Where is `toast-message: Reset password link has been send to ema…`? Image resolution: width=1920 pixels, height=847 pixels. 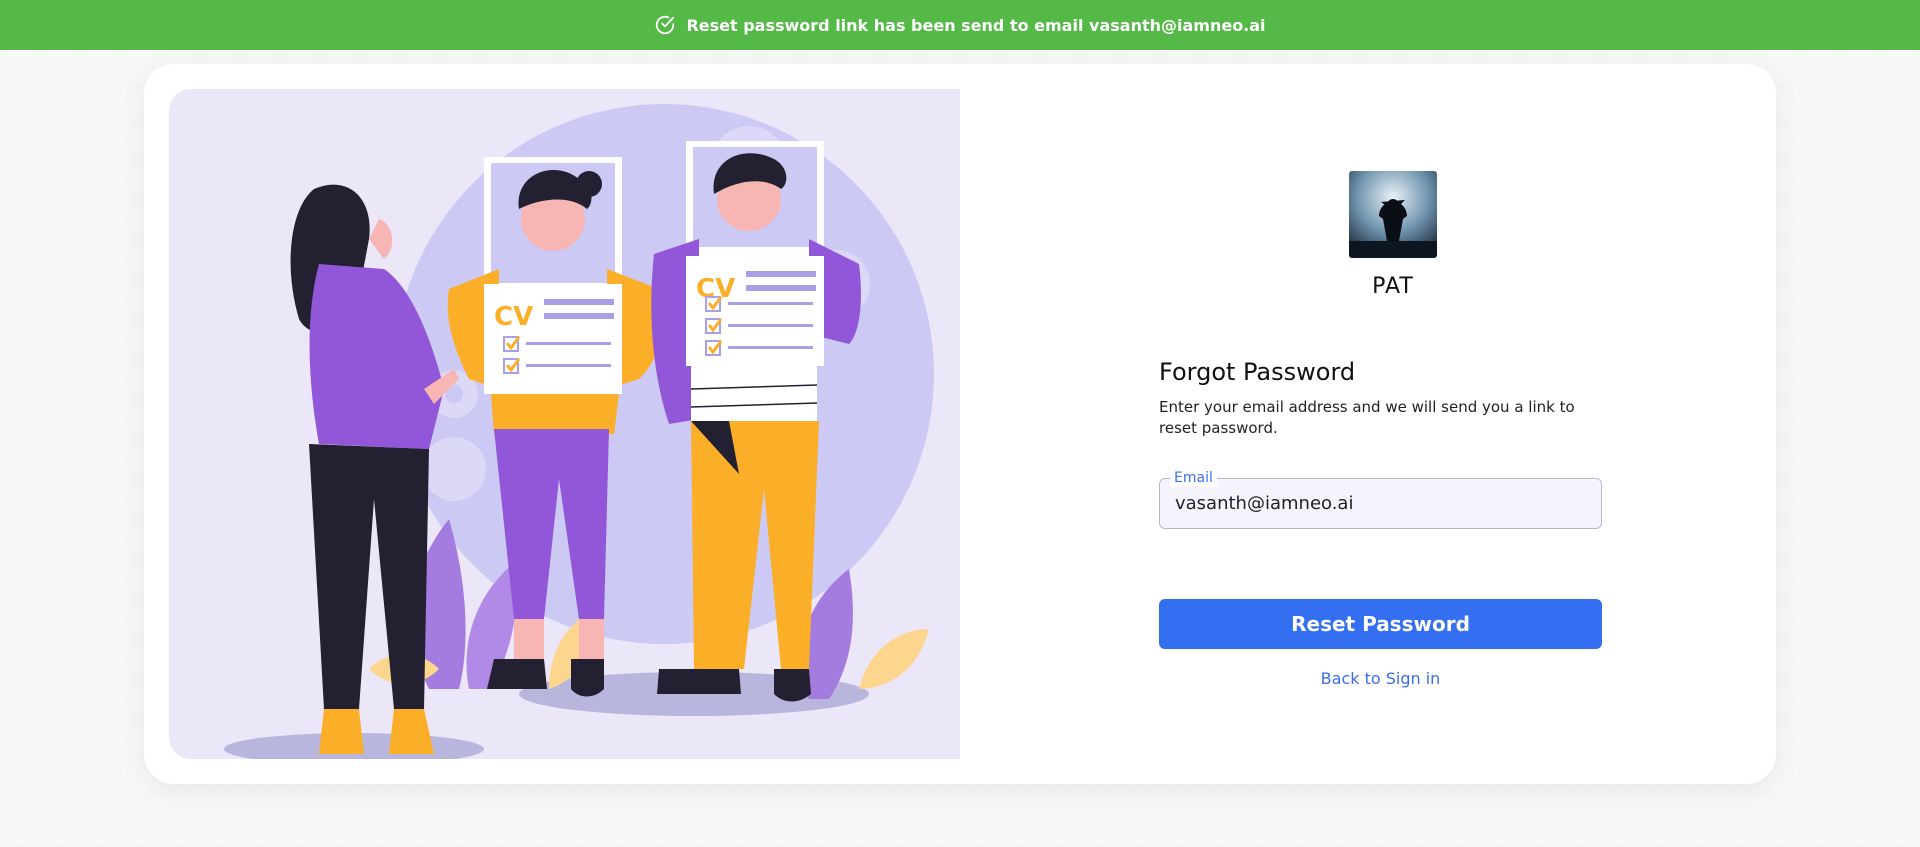
toast-message: Reset password link has been send to ema… is located at coordinates (976, 25).